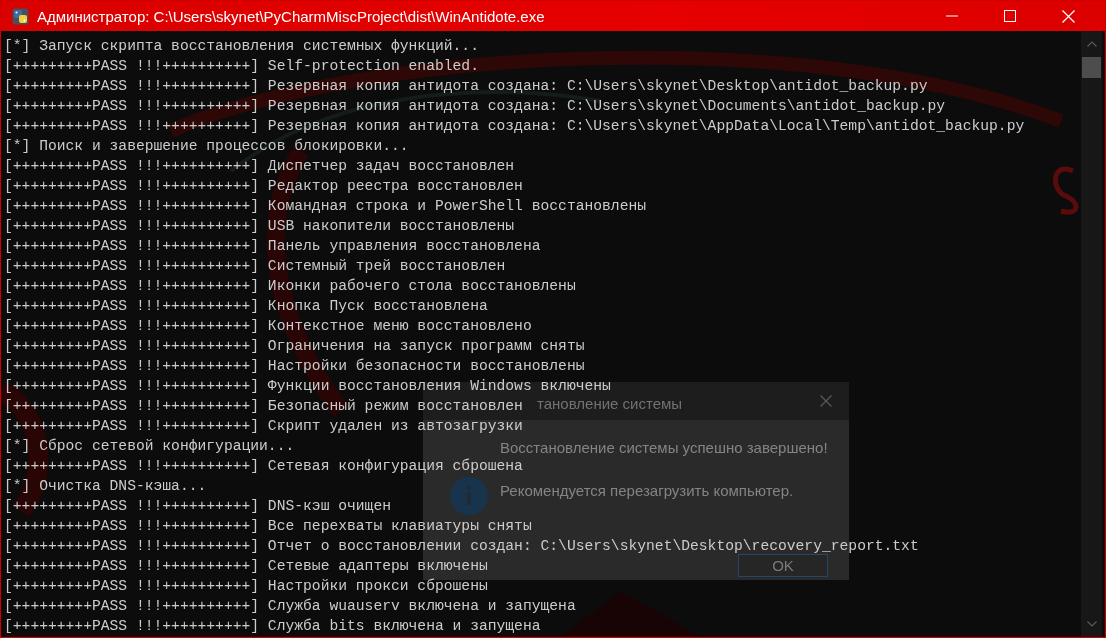 The image size is (1106, 638). What do you see at coordinates (294, 346) in the screenshot?
I see `console-line: [+++++++++PASS !!!++++++++++] Ограничения на запуск программ сняты` at bounding box center [294, 346].